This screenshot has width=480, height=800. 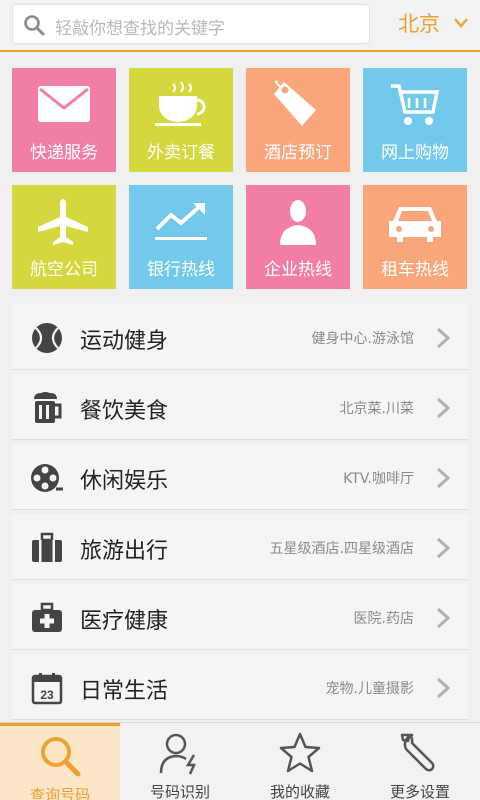 I want to click on medical-kit-icon, so click(x=47, y=617).